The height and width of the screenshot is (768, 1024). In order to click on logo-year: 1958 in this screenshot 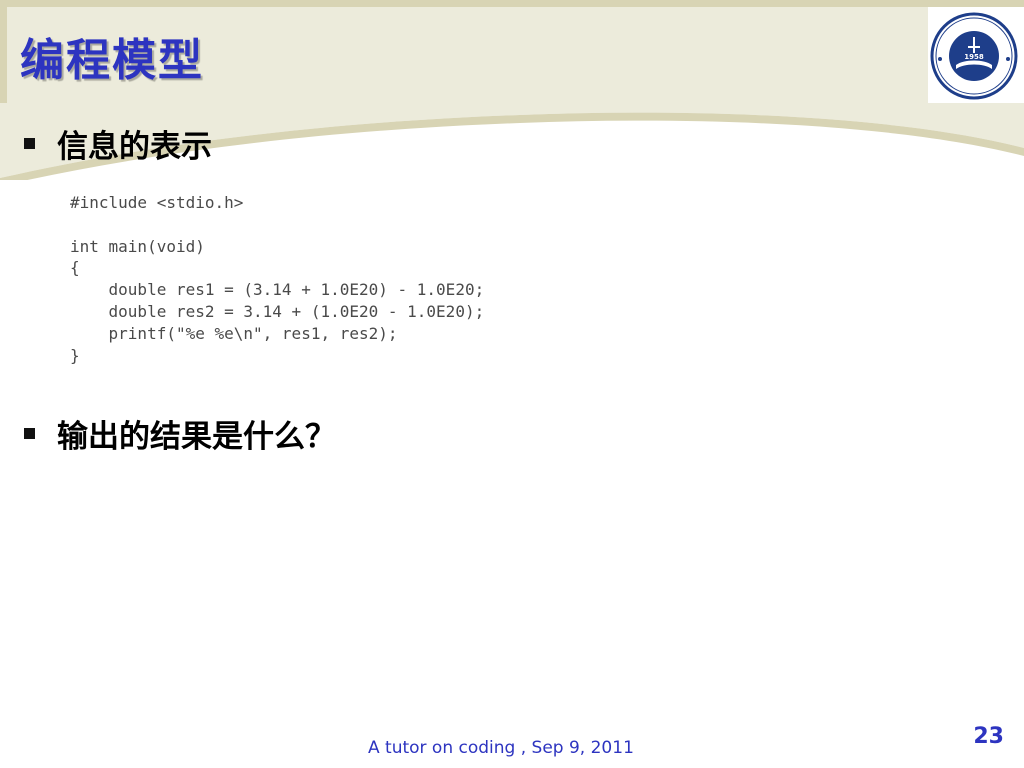, I will do `click(974, 57)`.